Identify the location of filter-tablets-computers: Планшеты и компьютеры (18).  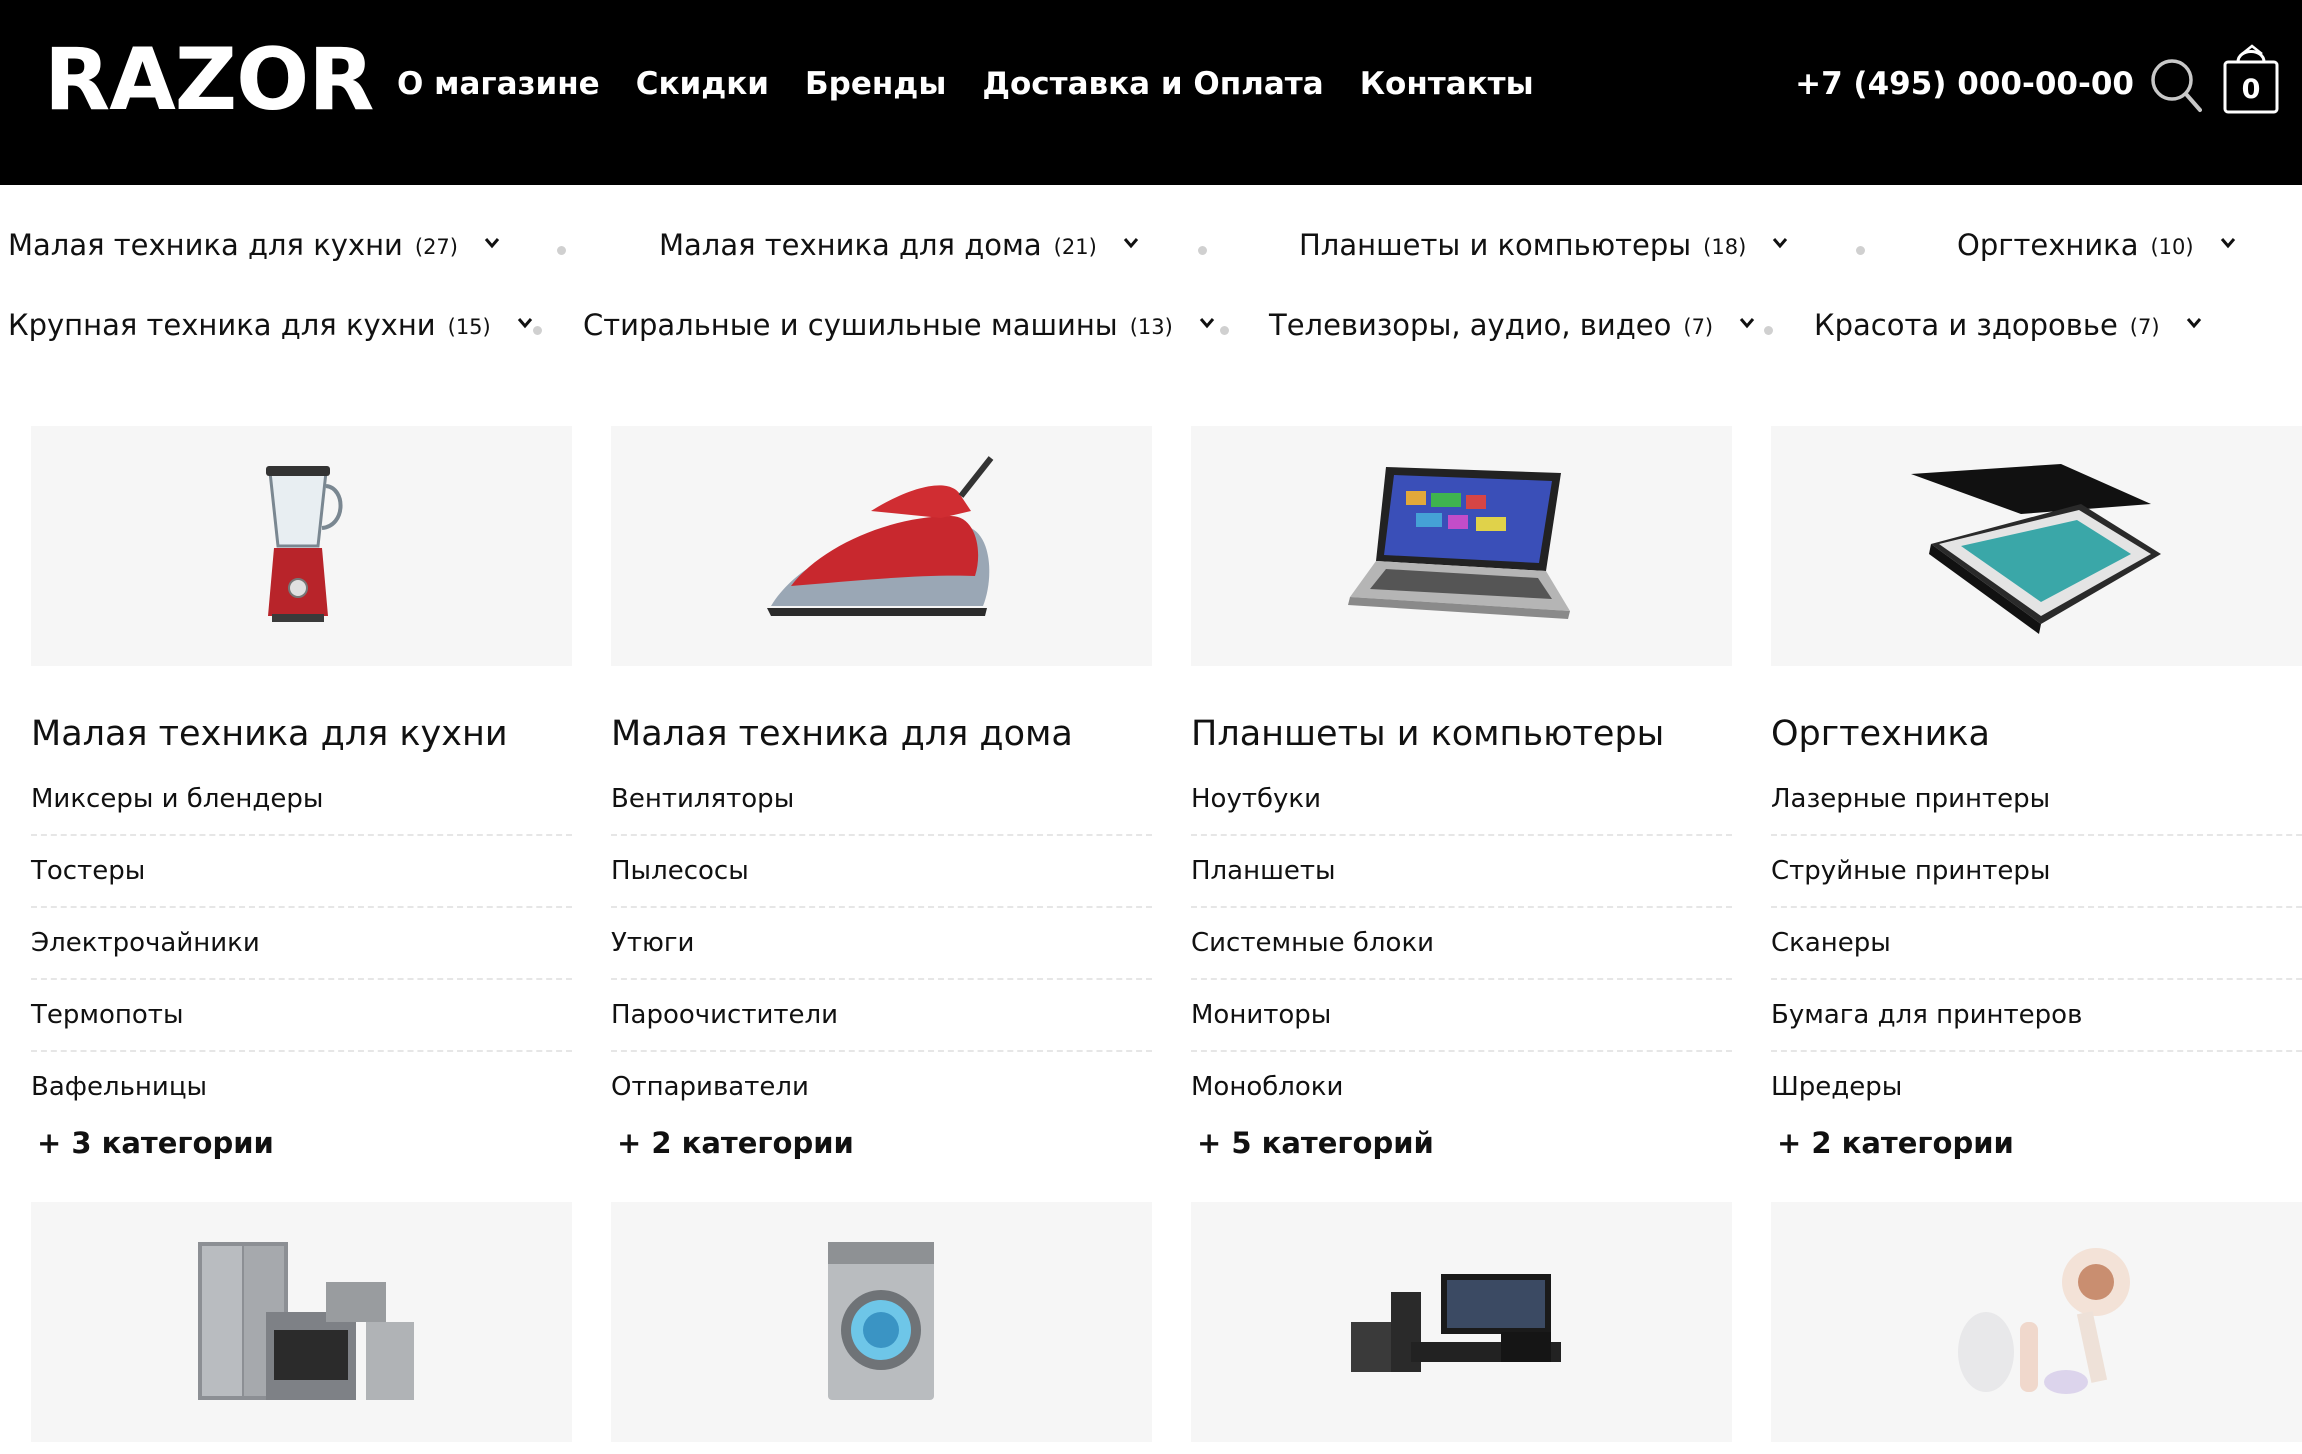
(1543, 245).